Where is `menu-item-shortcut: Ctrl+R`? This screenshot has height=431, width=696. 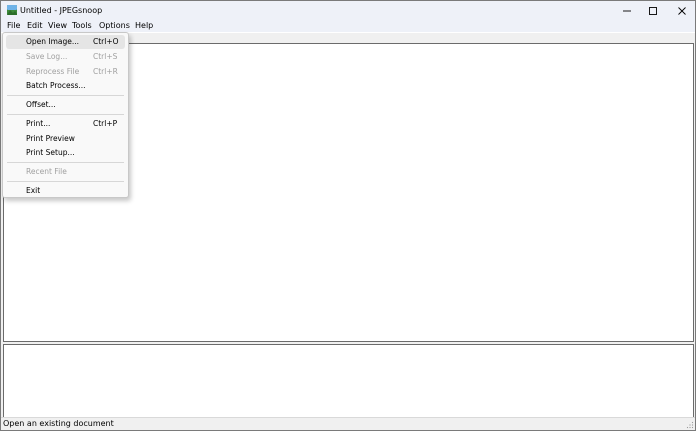 menu-item-shortcut: Ctrl+R is located at coordinates (105, 71).